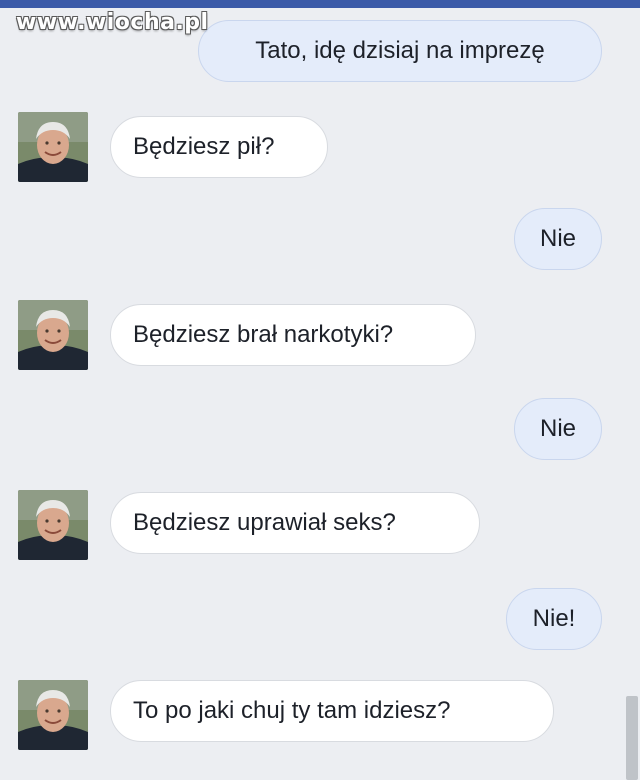  I want to click on message-row: To po jaki chuj ty tam idziesz?, so click(310, 715).